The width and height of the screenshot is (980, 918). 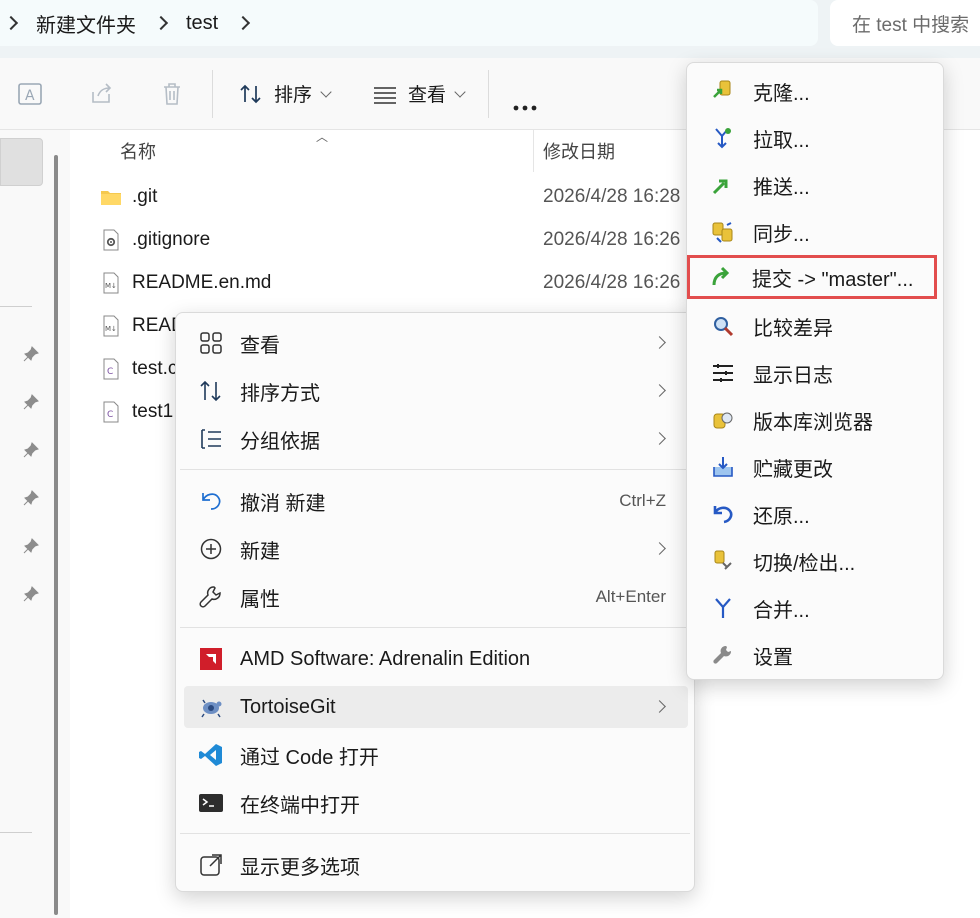 What do you see at coordinates (385, 658) in the screenshot?
I see `menu-item-label: AMD Software: Adrenalin Edition` at bounding box center [385, 658].